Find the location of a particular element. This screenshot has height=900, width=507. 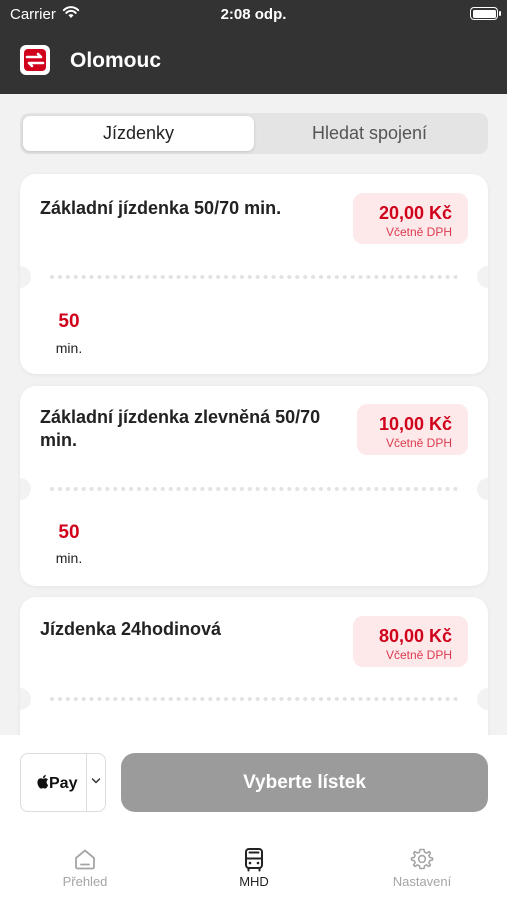

bus-icon is located at coordinates (254, 860).